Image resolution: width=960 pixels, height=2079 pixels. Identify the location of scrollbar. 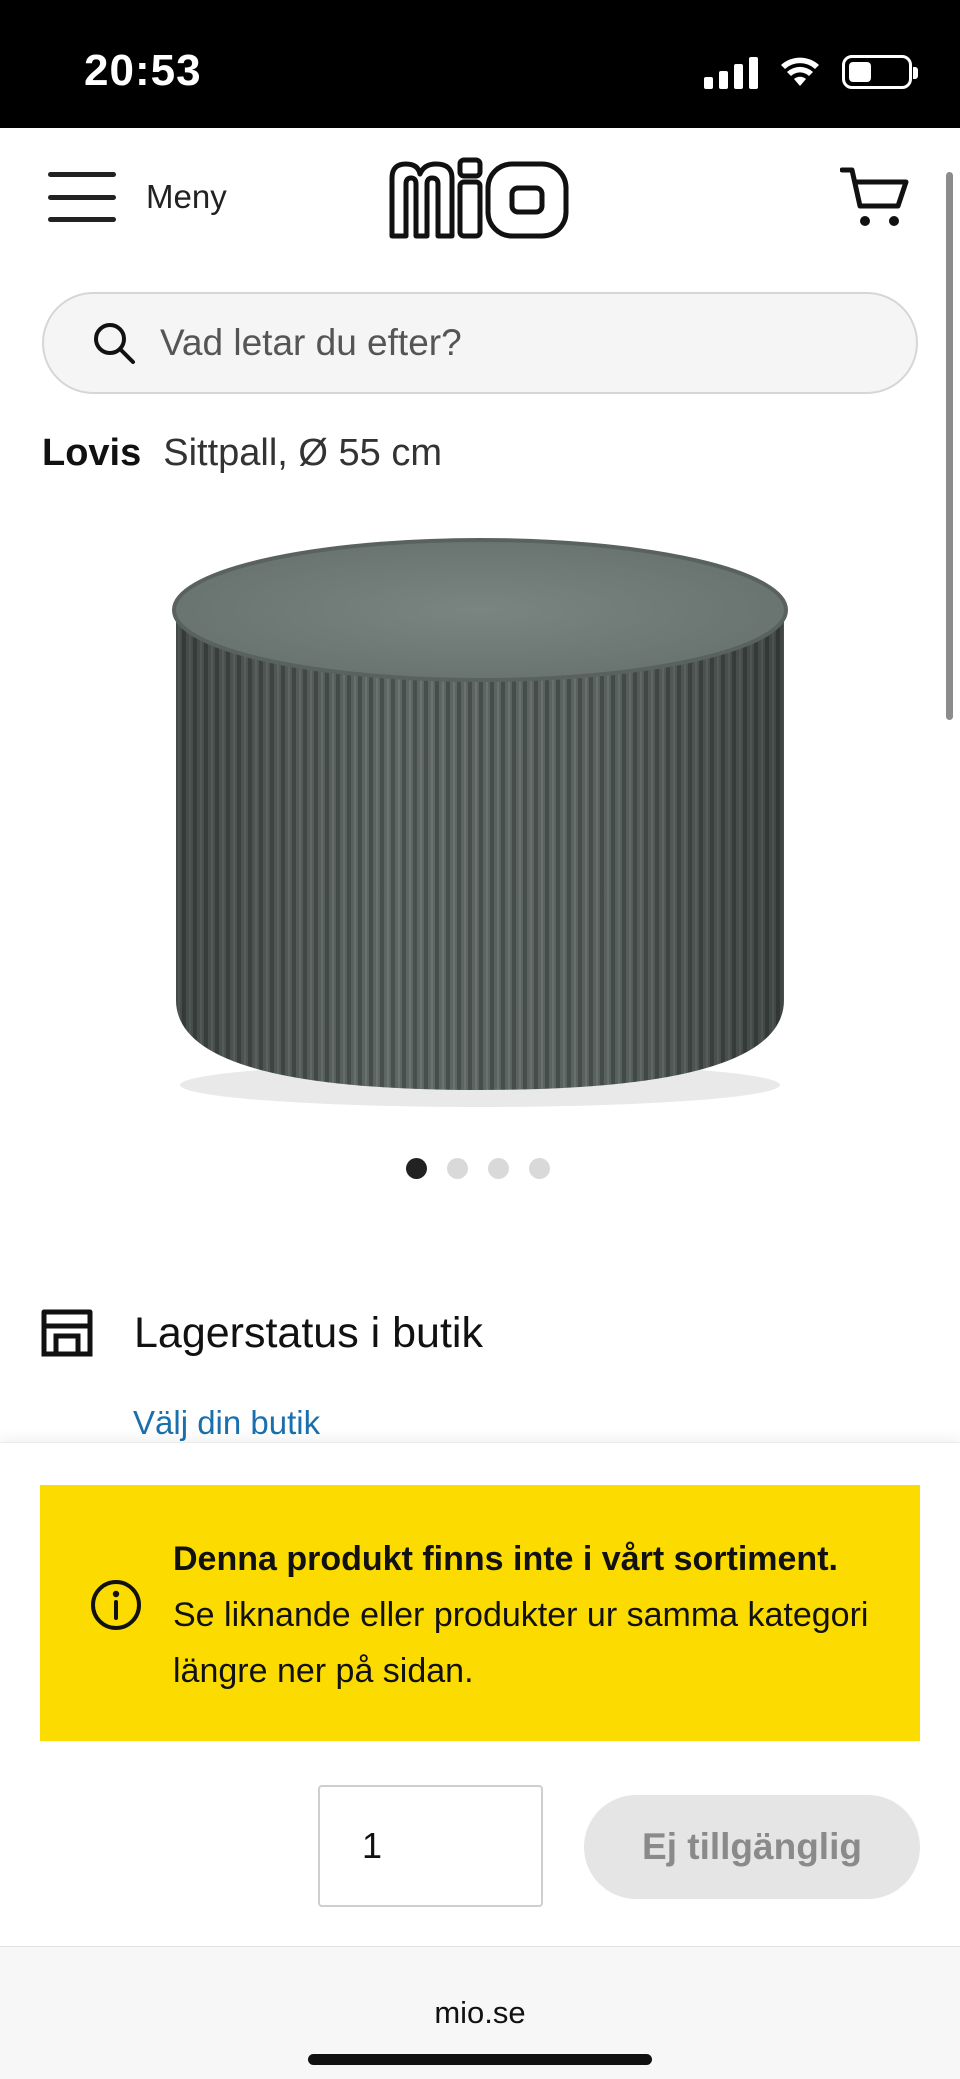
(949, 446).